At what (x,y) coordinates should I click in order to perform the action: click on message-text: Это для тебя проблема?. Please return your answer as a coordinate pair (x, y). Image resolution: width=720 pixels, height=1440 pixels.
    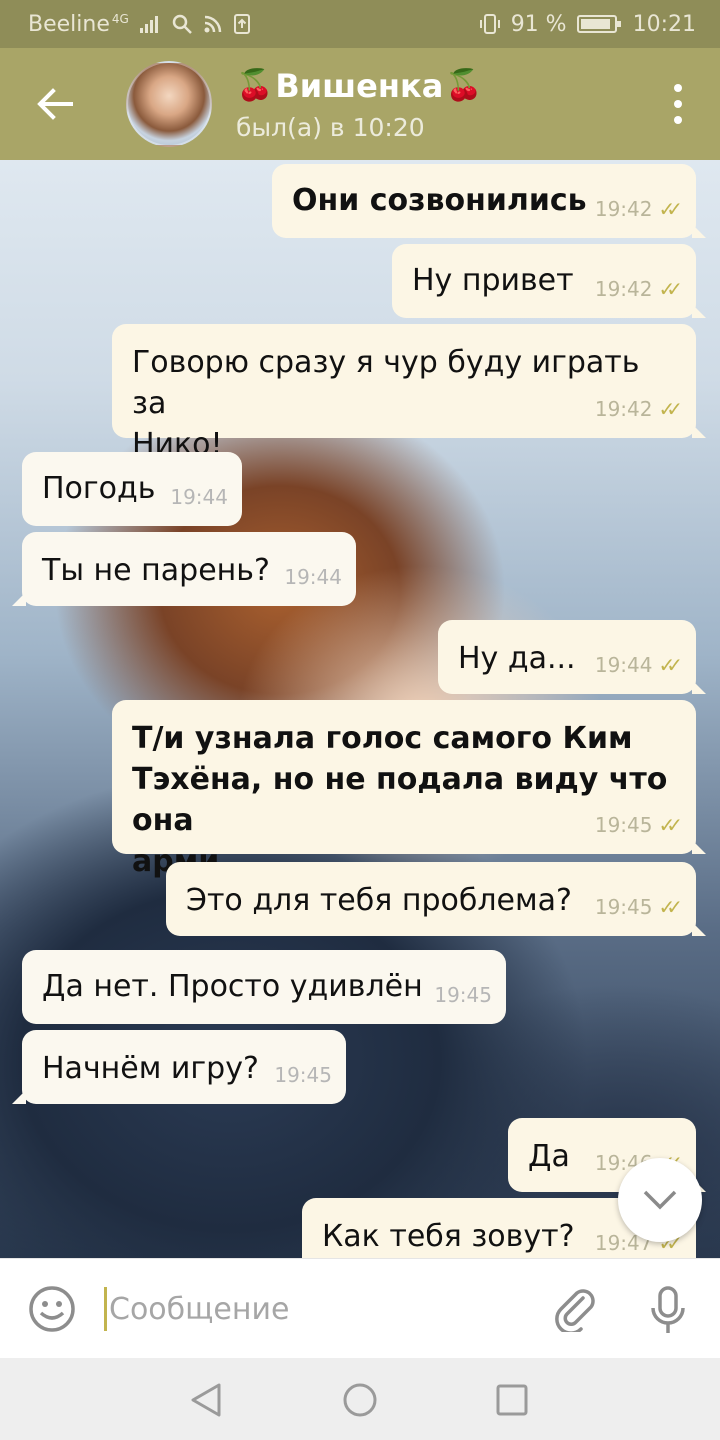
    Looking at the image, I should click on (379, 900).